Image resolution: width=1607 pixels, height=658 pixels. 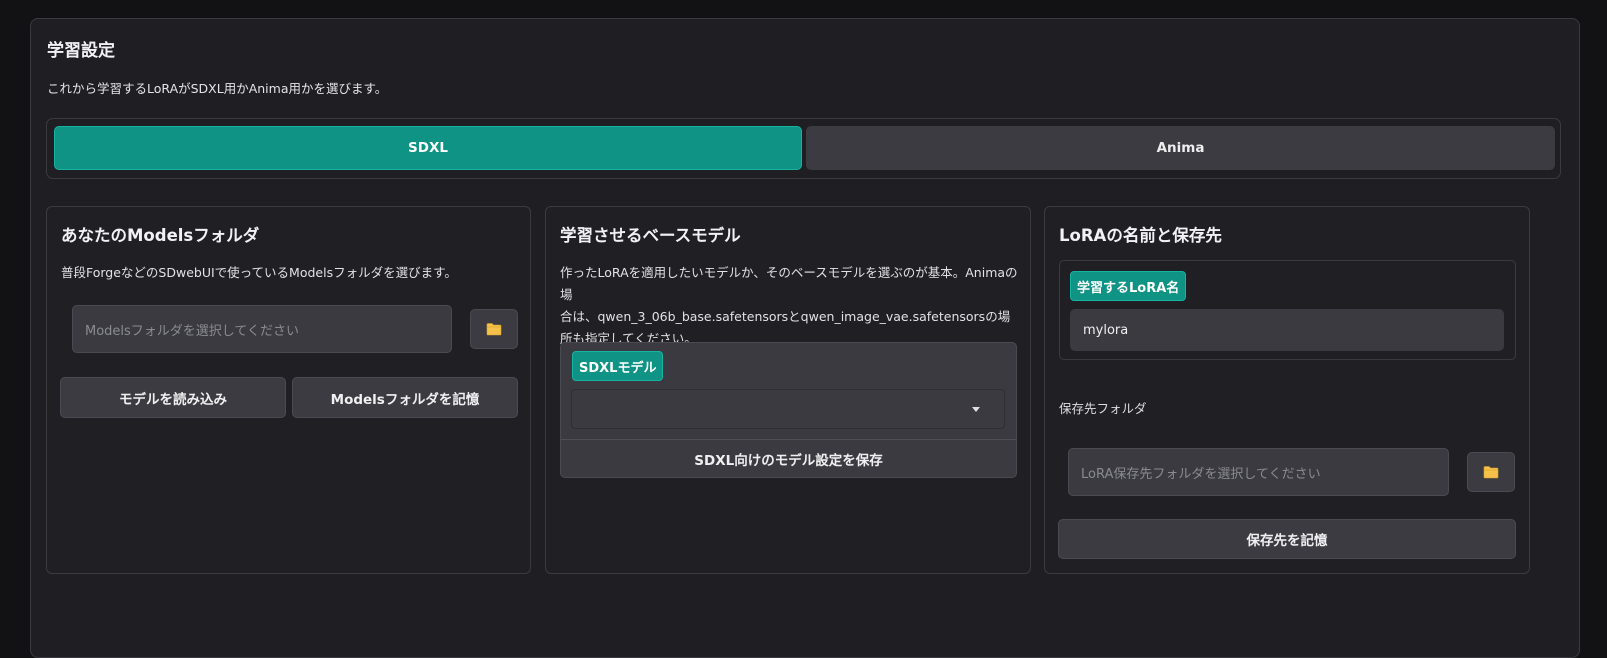 What do you see at coordinates (81, 51) in the screenshot?
I see `section-title: 学習設定` at bounding box center [81, 51].